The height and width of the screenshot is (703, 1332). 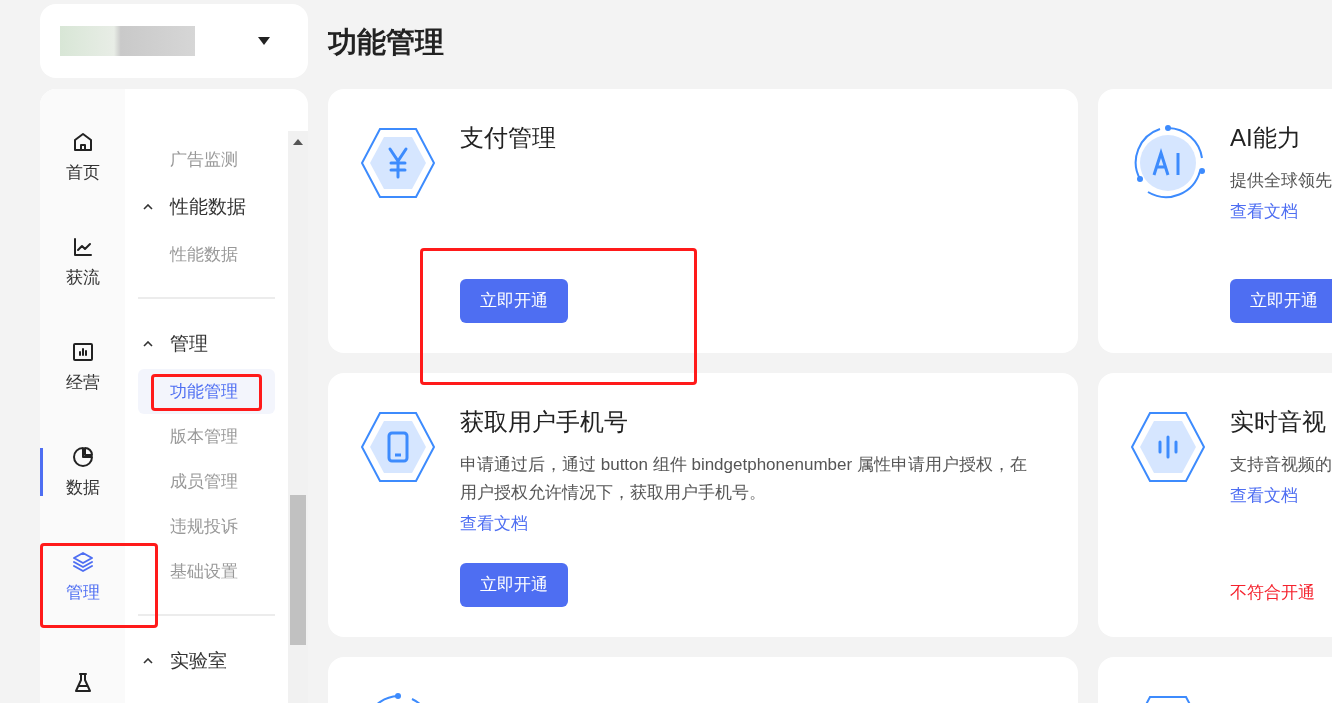 What do you see at coordinates (398, 447) in the screenshot?
I see `phone-icon` at bounding box center [398, 447].